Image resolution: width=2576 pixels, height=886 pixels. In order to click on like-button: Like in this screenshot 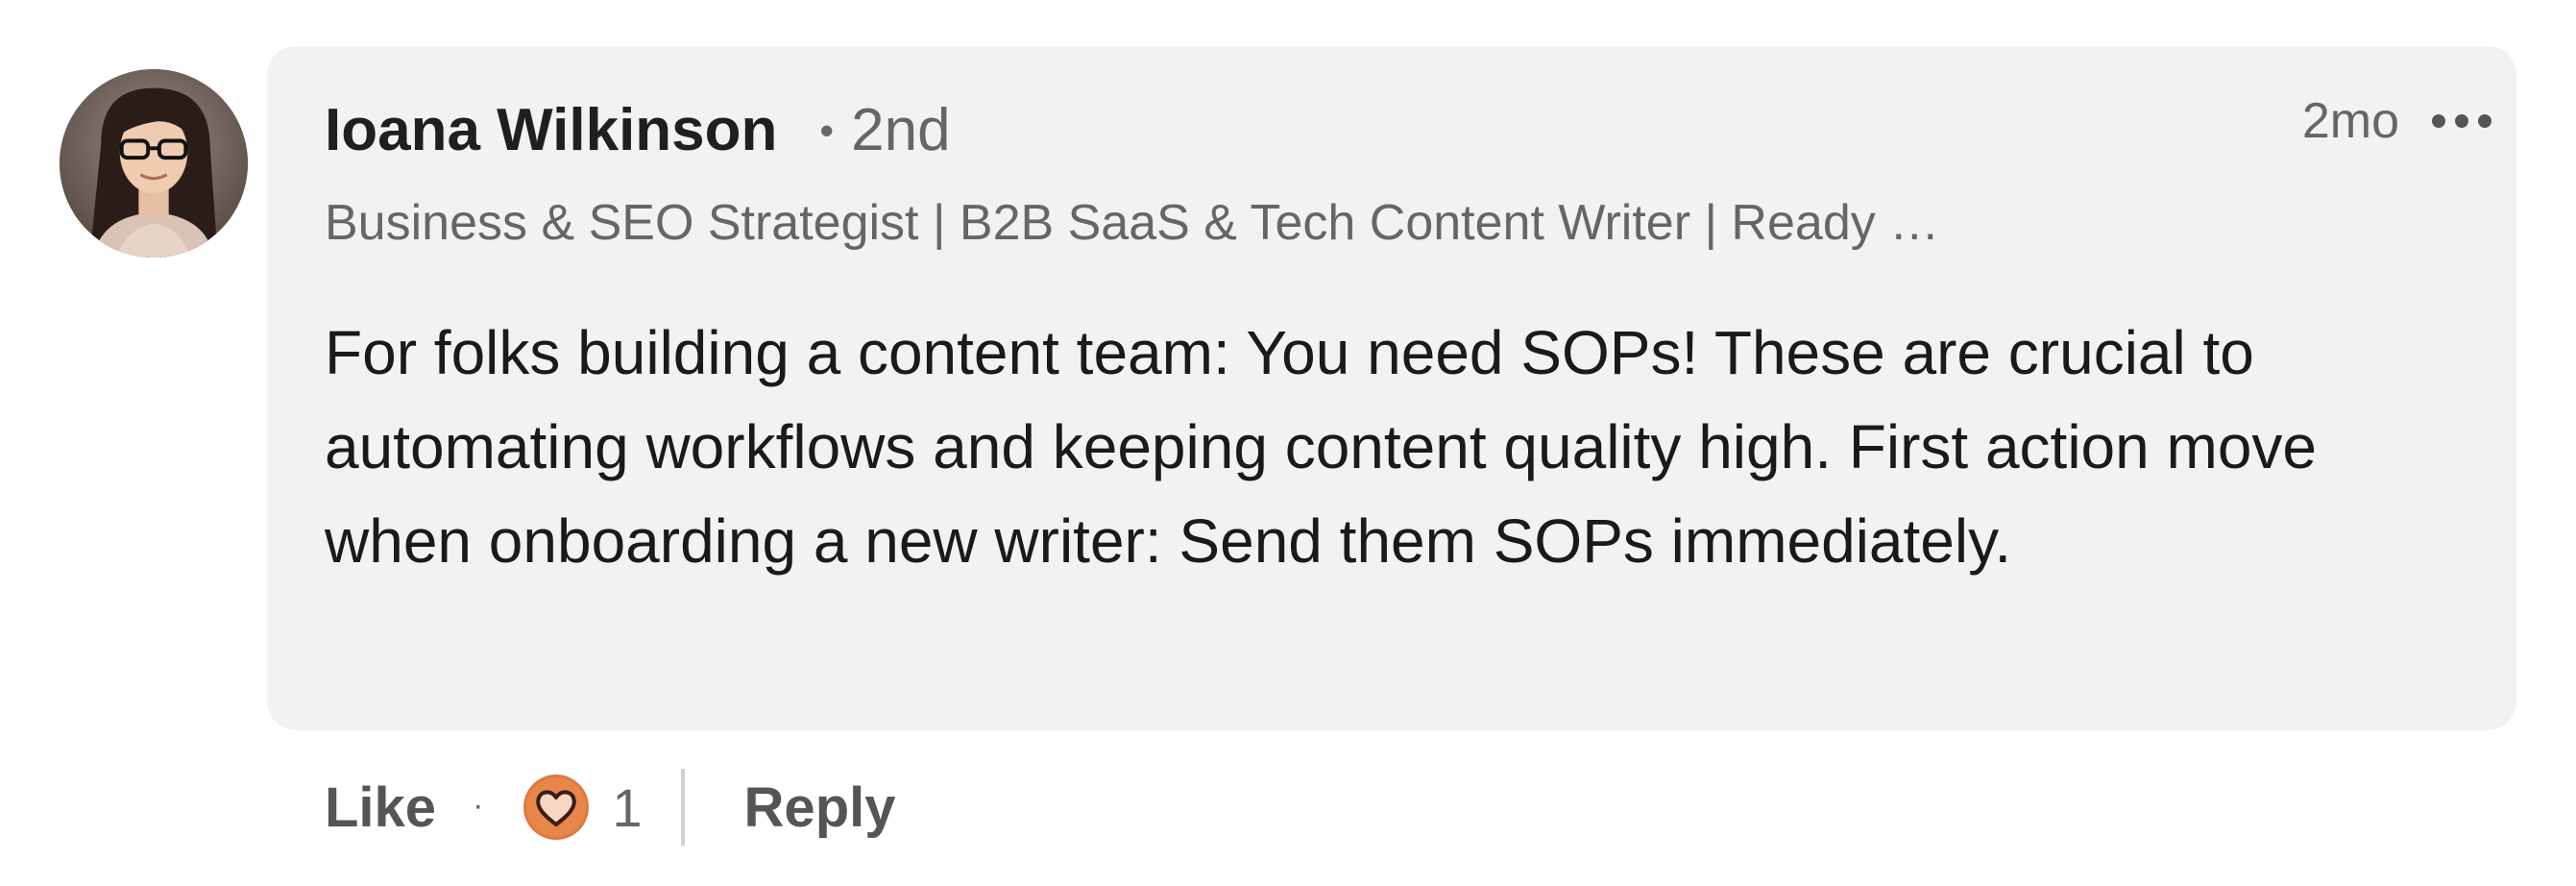, I will do `click(380, 808)`.